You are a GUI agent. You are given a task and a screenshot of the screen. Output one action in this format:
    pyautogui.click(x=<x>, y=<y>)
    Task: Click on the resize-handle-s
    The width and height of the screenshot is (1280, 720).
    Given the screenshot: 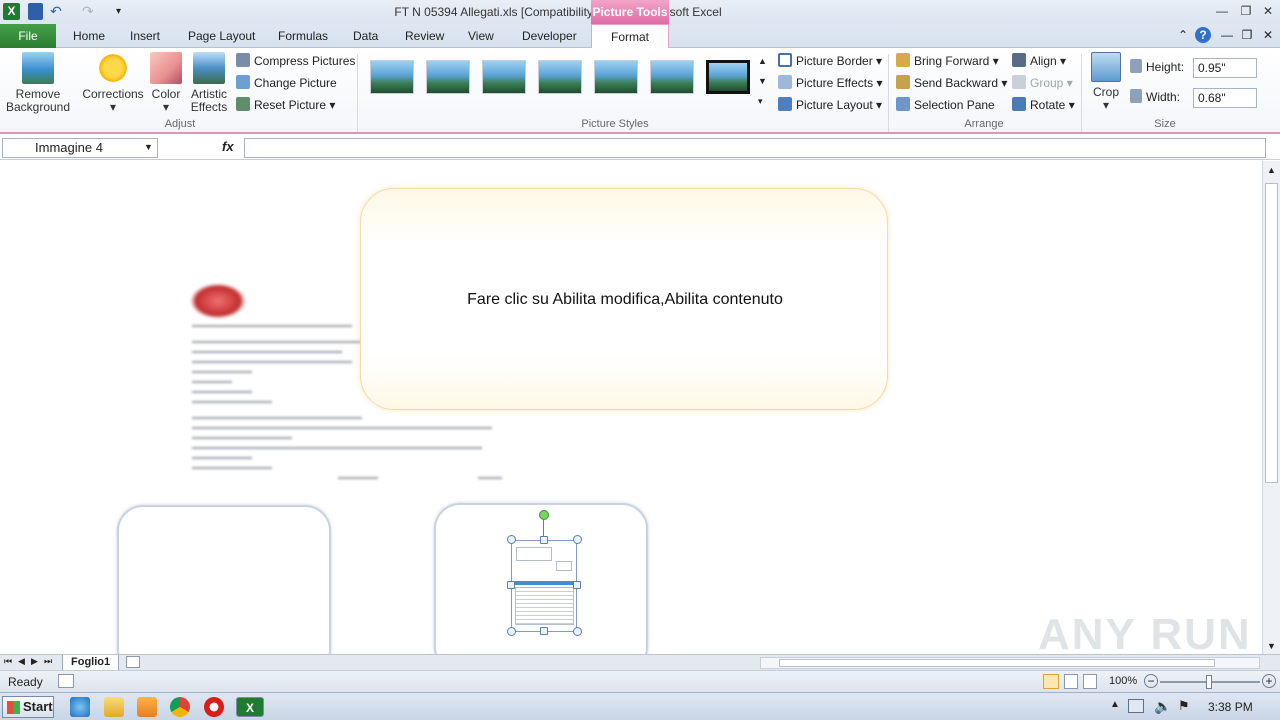 What is the action you would take?
    pyautogui.click(x=544, y=631)
    